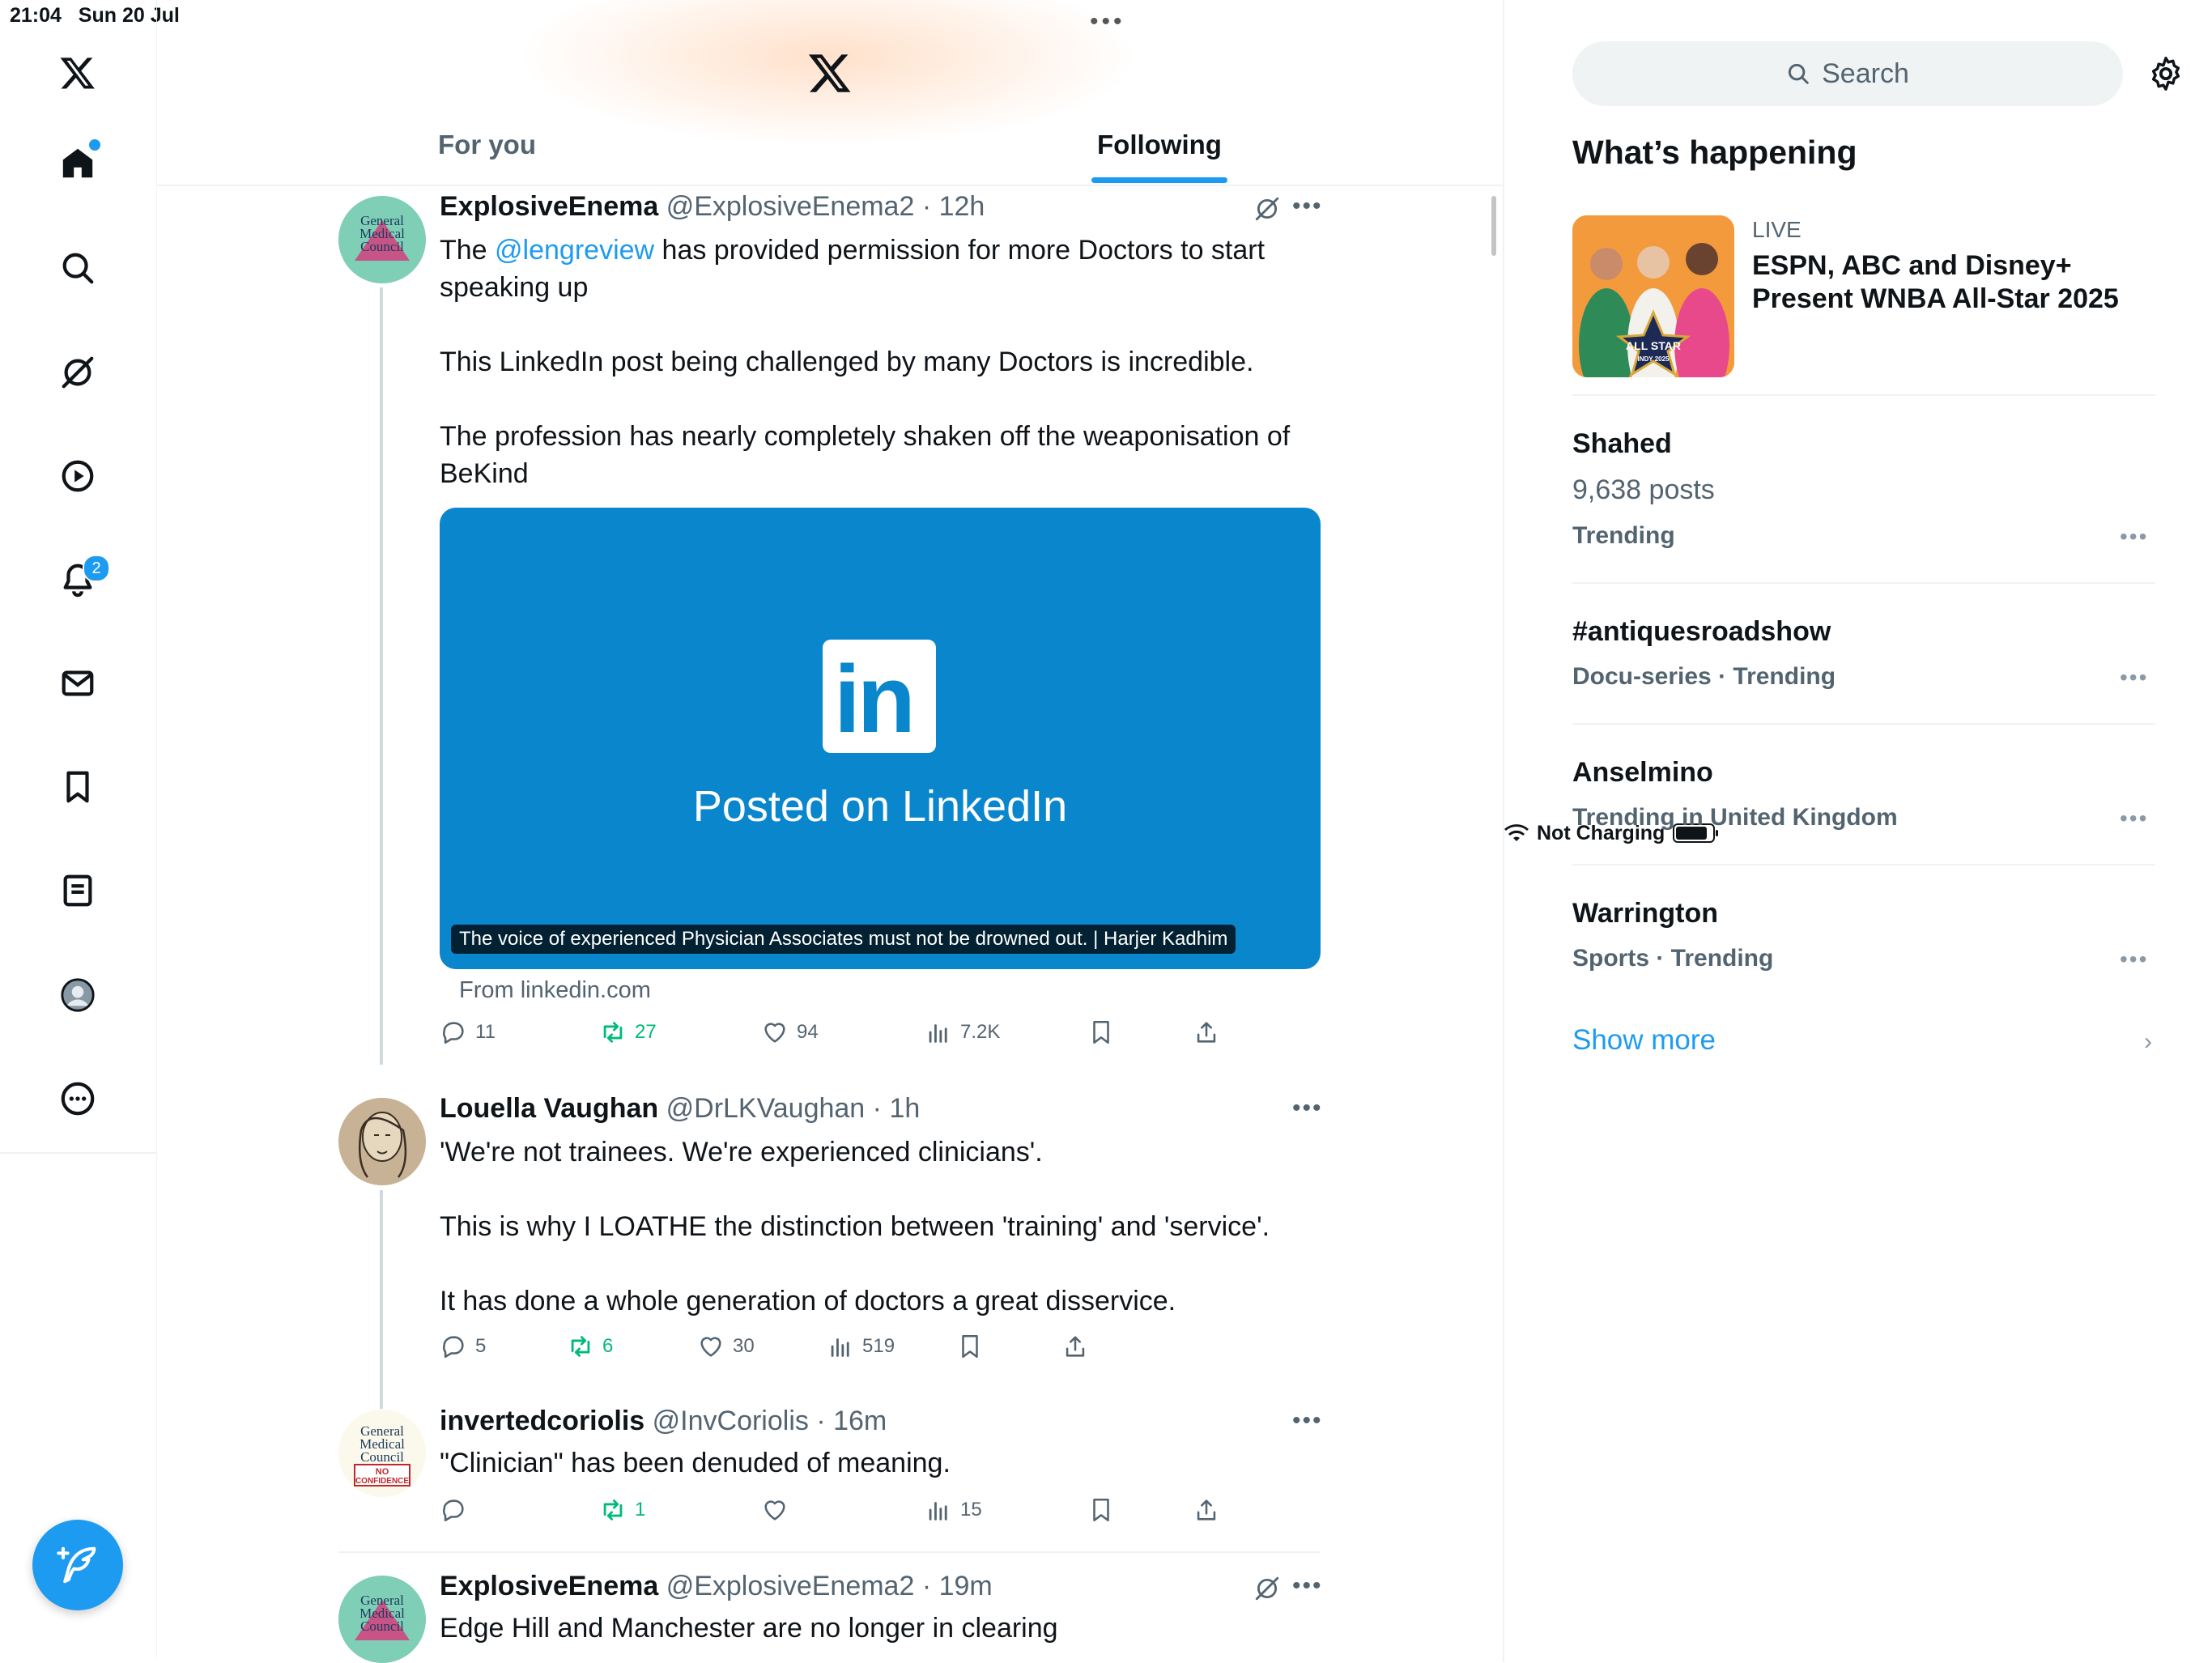 The width and height of the screenshot is (2212, 1663). Describe the element at coordinates (1702, 632) in the screenshot. I see `trend-title: #antiquesroadshow` at that location.